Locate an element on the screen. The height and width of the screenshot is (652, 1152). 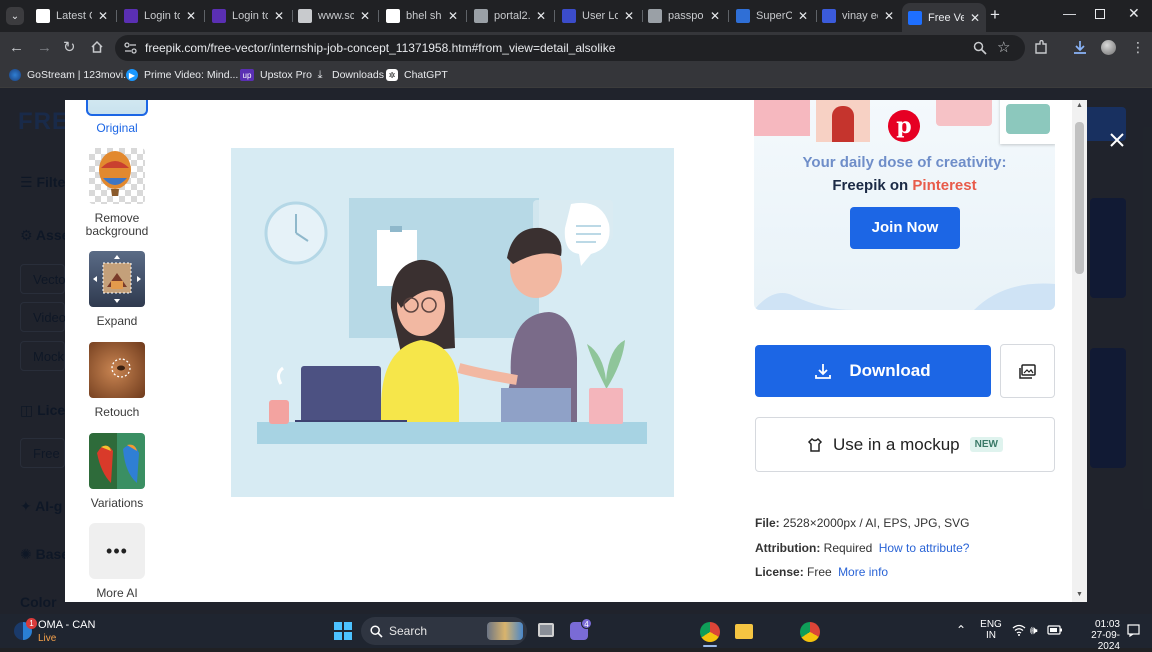
browser-tab: portal2. ✕ is located at coordinates (510, 16).